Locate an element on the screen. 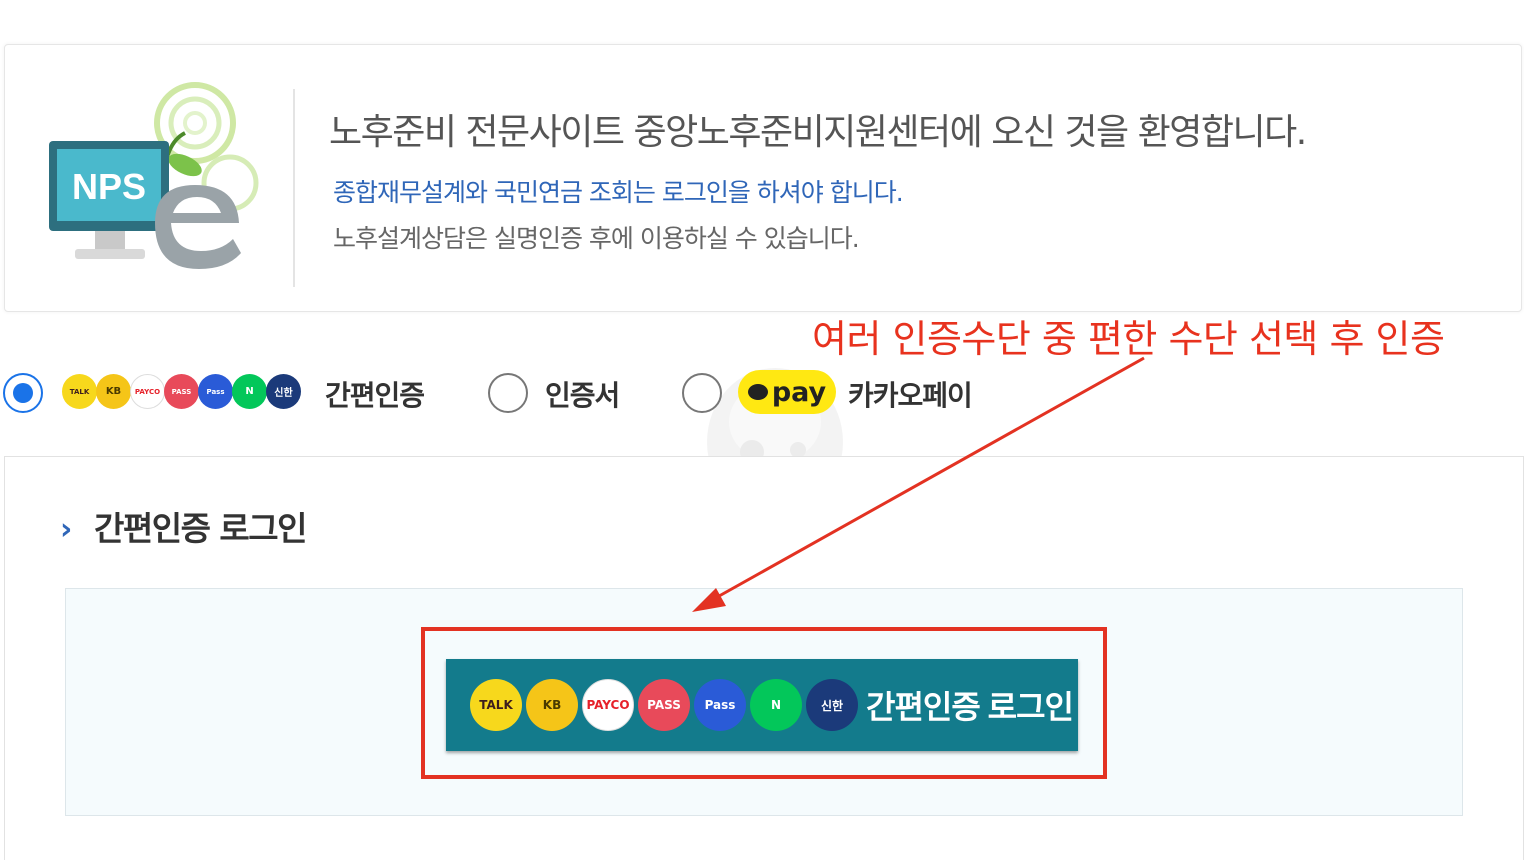 The height and width of the screenshot is (860, 1524). login-notice: 종합재무설계와 국민연금 조회는 로그인을 하셔야 합니다. is located at coordinates (618, 192).